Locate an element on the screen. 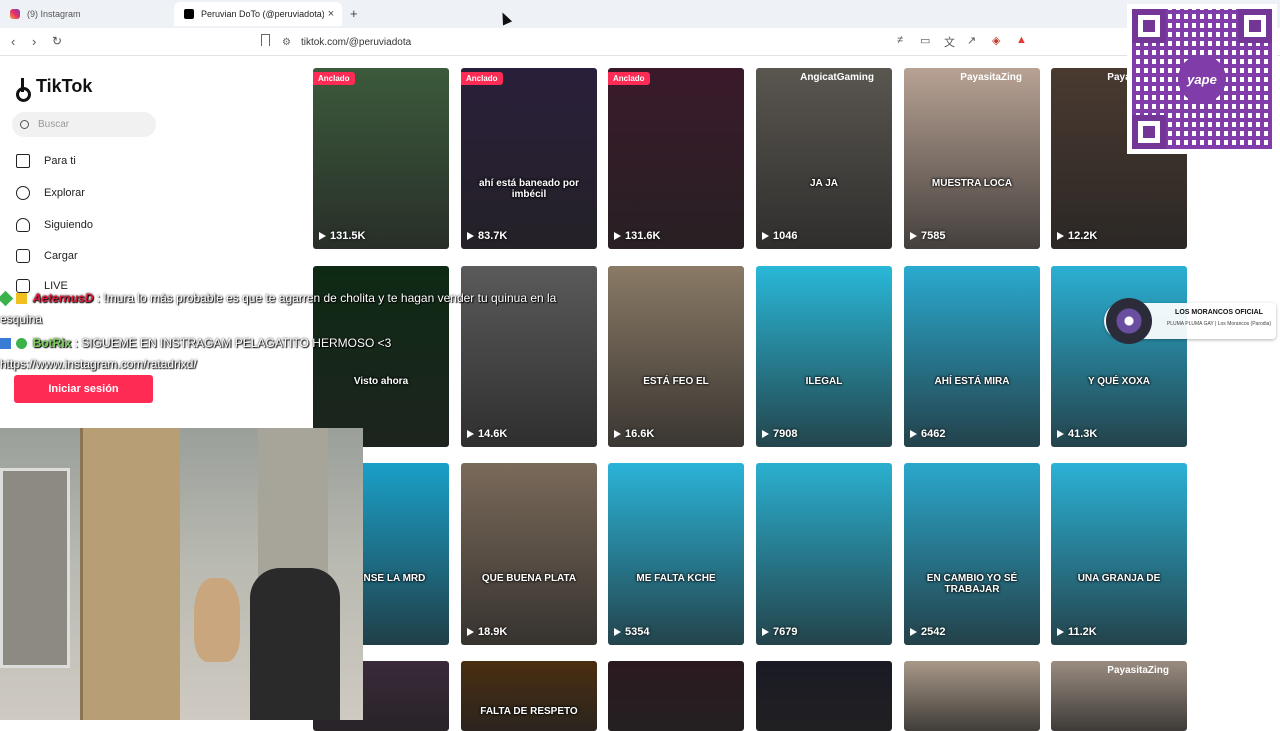  shelf is located at coordinates (35, 568).